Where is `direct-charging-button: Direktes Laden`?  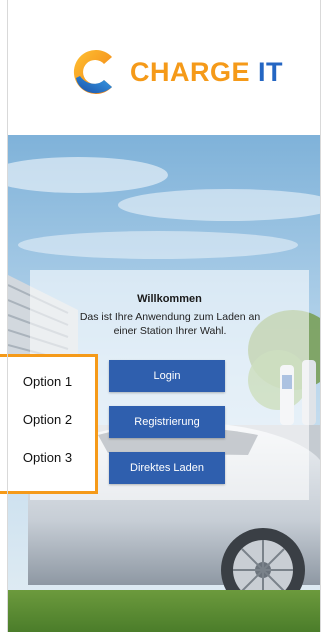
direct-charging-button: Direktes Laden is located at coordinates (167, 468).